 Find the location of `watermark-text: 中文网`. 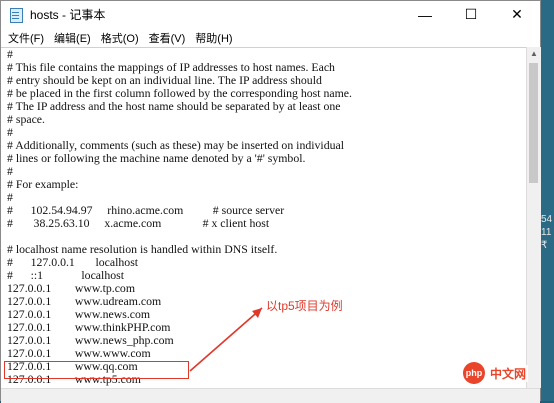

watermark-text: 中文网 is located at coordinates (508, 373).